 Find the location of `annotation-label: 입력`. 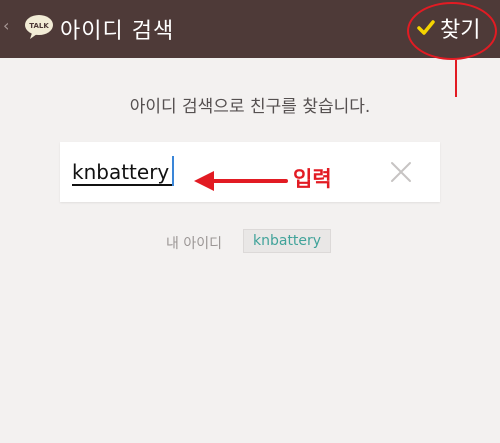

annotation-label: 입력 is located at coordinates (312, 179).